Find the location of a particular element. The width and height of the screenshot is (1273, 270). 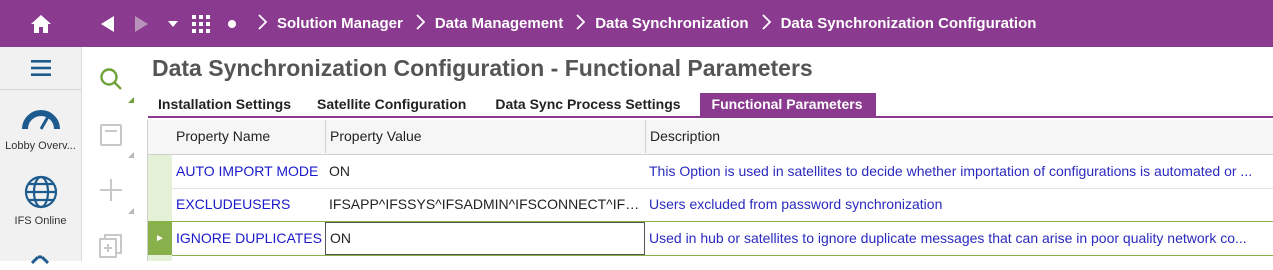

search-button is located at coordinates (111, 79).